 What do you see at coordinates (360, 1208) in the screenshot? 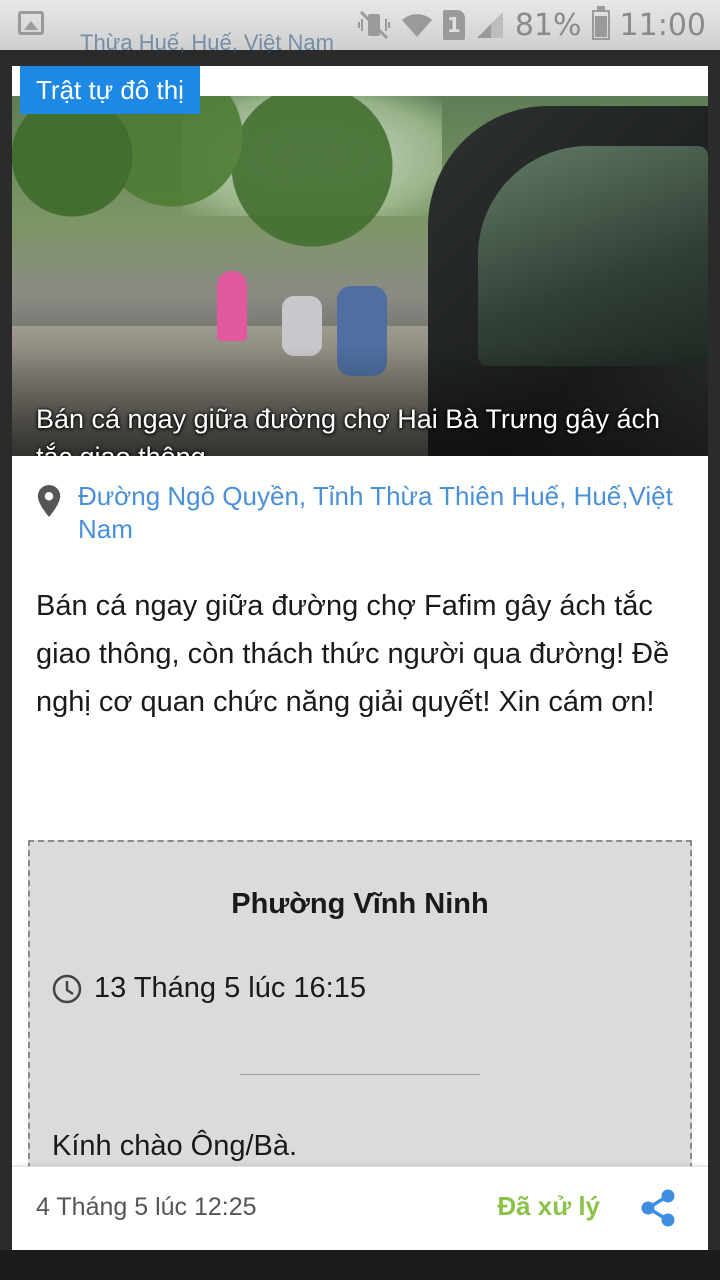
I see `card-footer: 4 Tháng 5 lúc 12:25 Đã xử lý` at bounding box center [360, 1208].